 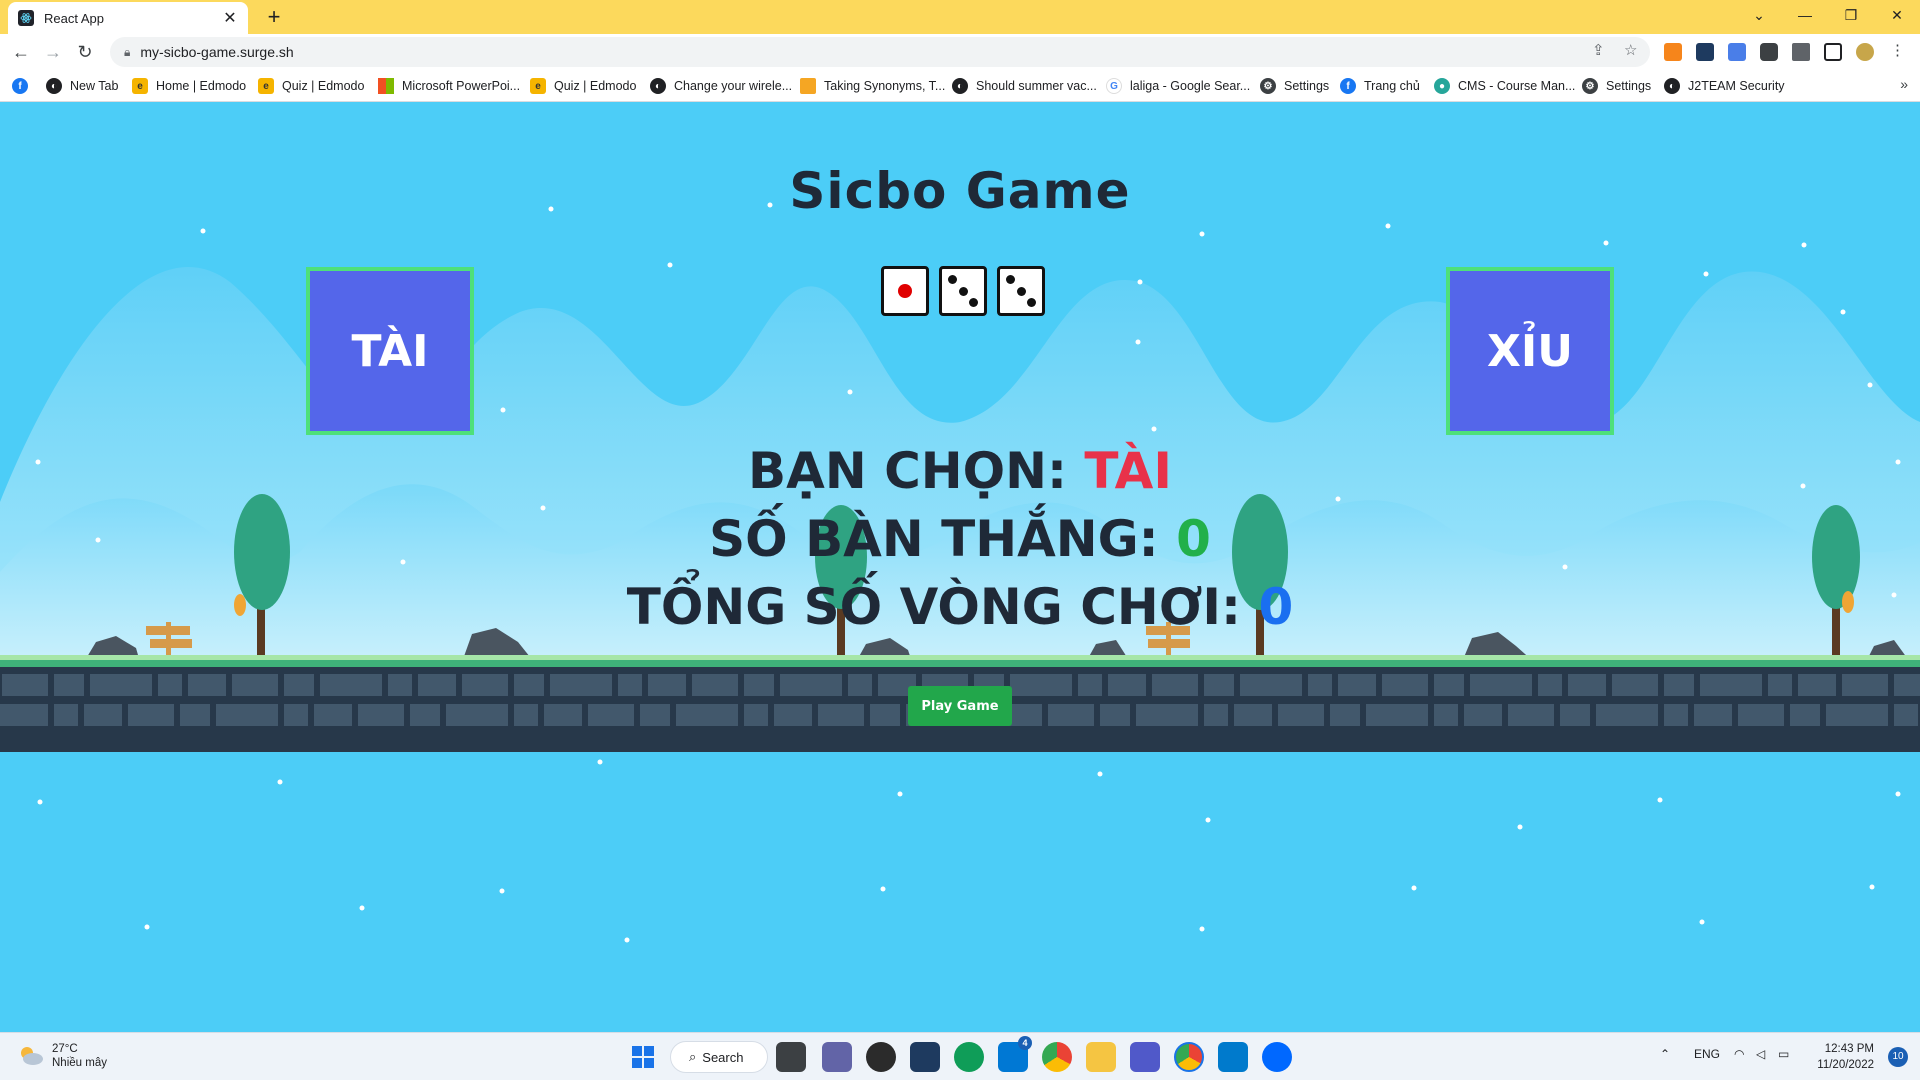 I want to click on microsoft-icon, so click(x=386, y=86).